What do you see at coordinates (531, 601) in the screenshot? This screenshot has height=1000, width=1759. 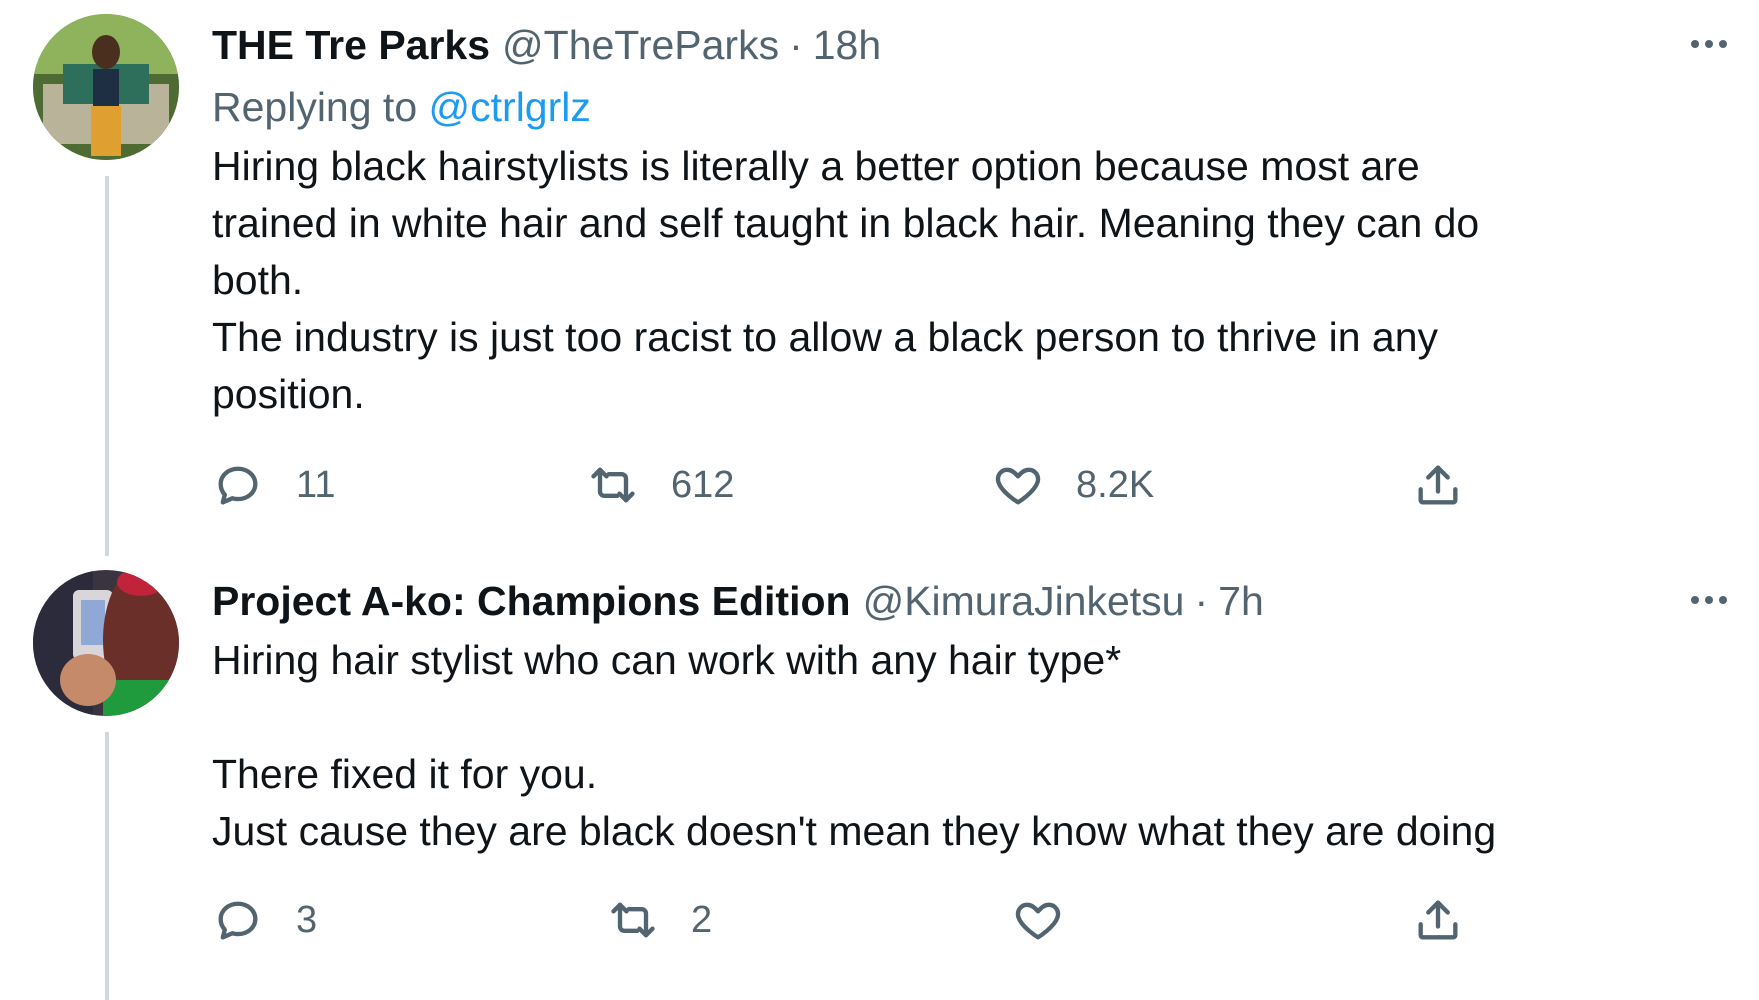 I see `display-name: Project A-ko: Champions Edition` at bounding box center [531, 601].